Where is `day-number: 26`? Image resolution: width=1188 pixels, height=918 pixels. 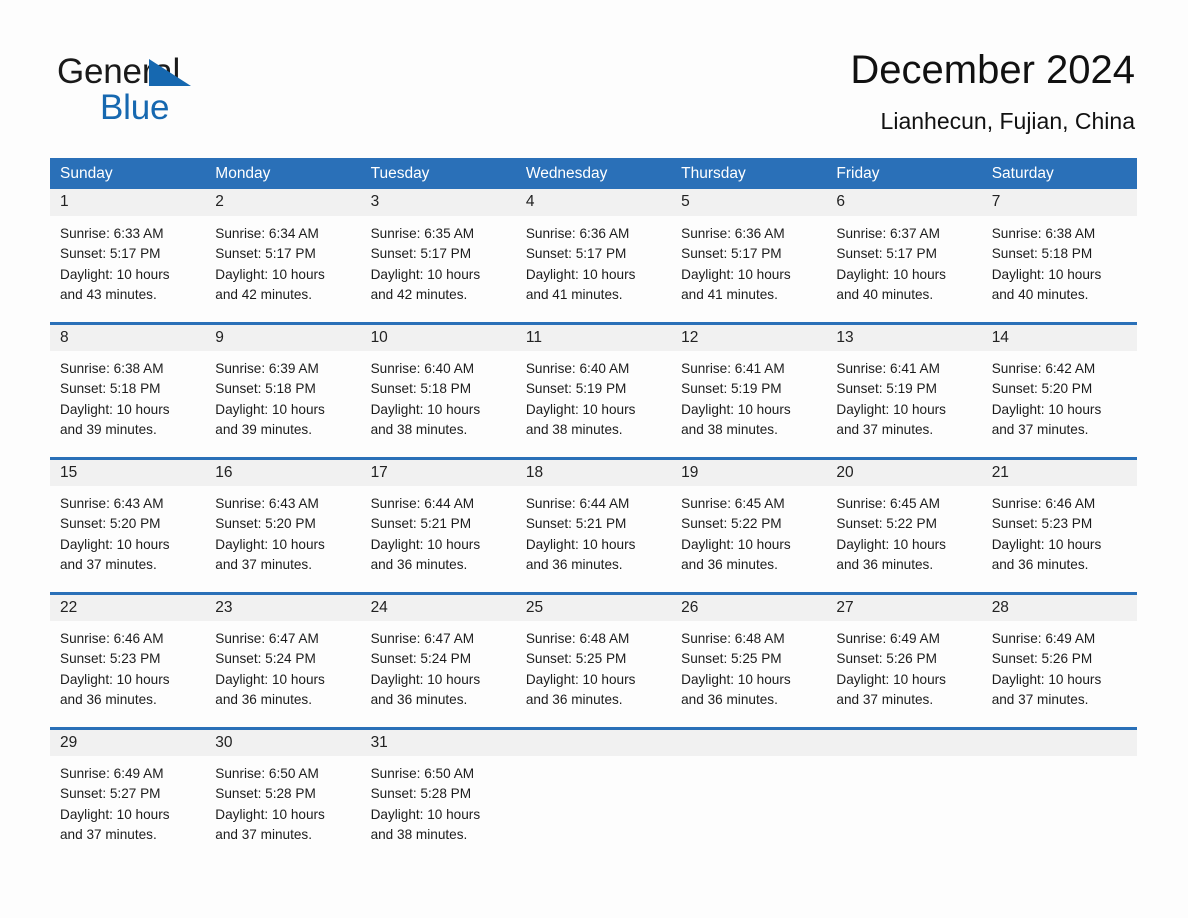
day-number: 26 is located at coordinates (748, 608).